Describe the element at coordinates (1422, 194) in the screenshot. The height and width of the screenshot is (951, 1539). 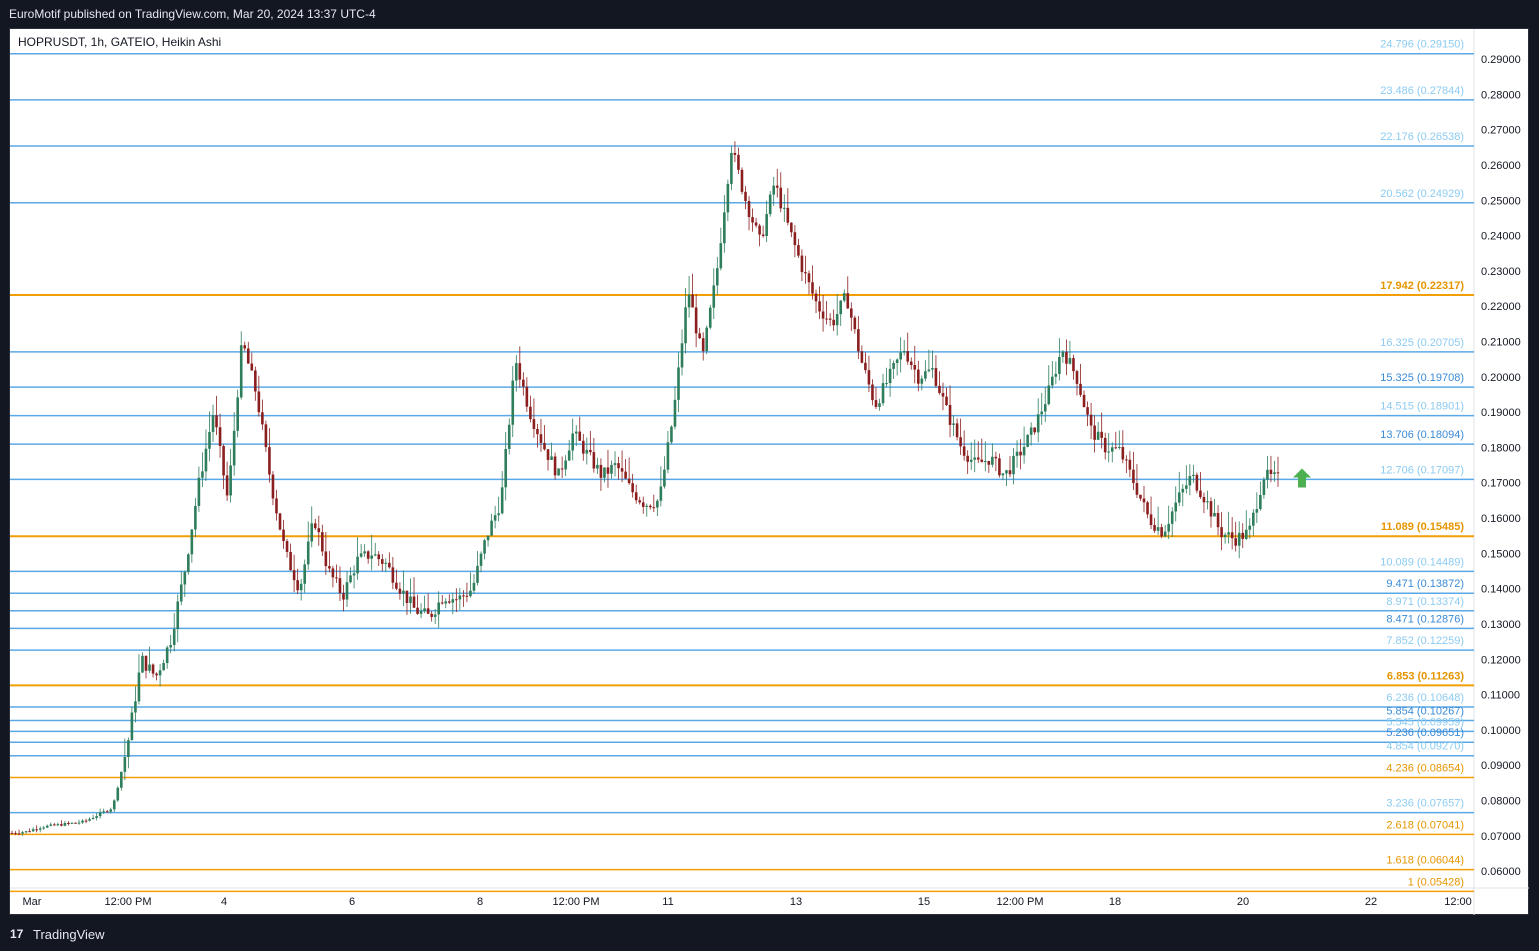
I see `fib-level-label: 20.562 (0.24929)` at that location.